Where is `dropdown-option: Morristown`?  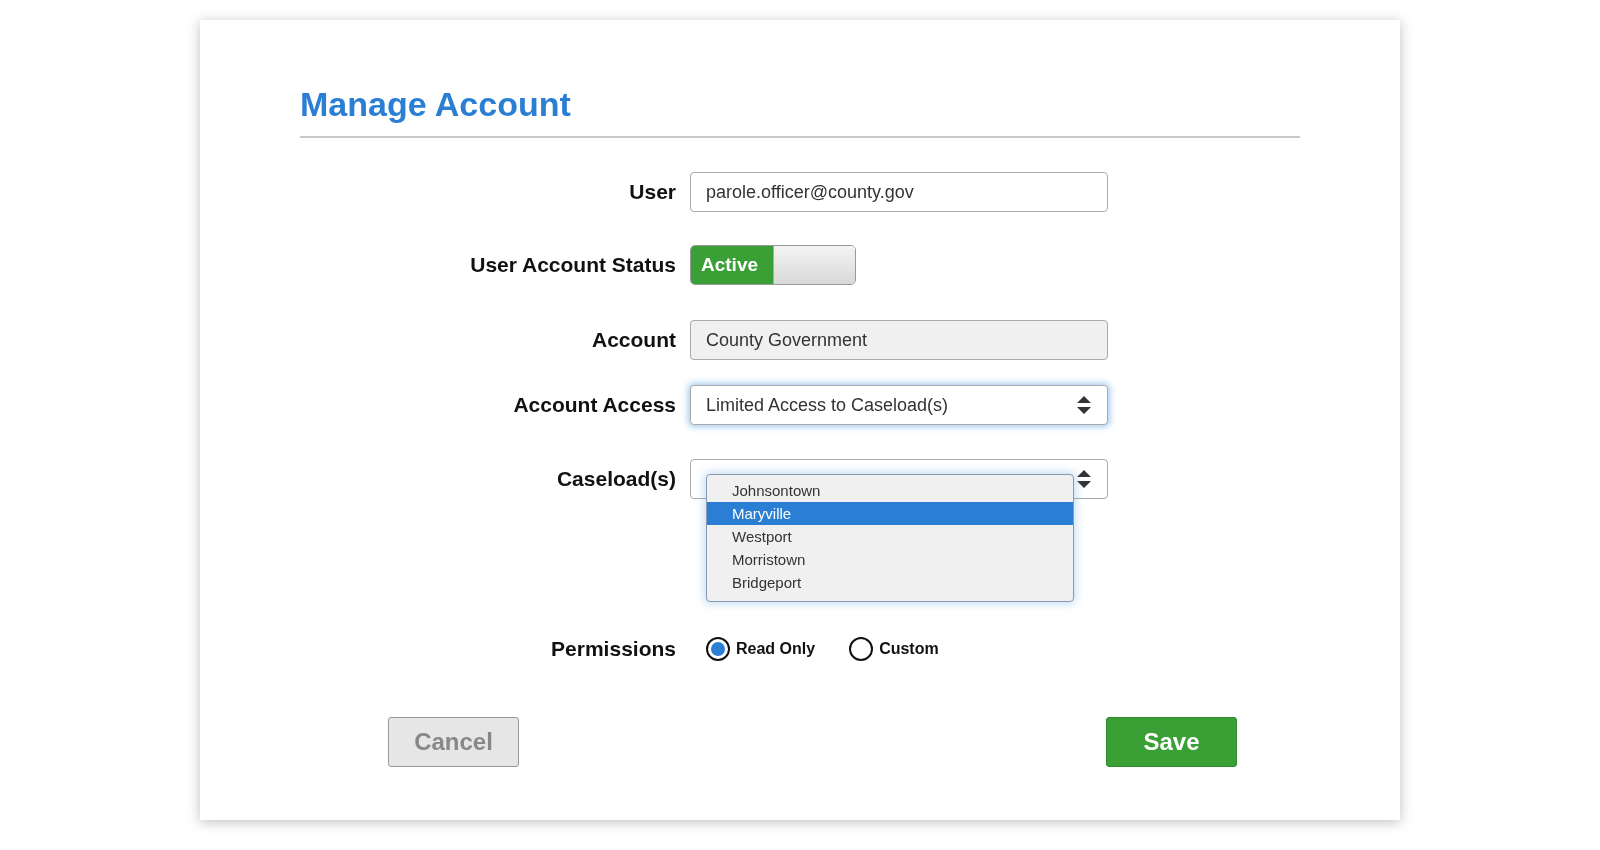 dropdown-option: Morristown is located at coordinates (890, 559).